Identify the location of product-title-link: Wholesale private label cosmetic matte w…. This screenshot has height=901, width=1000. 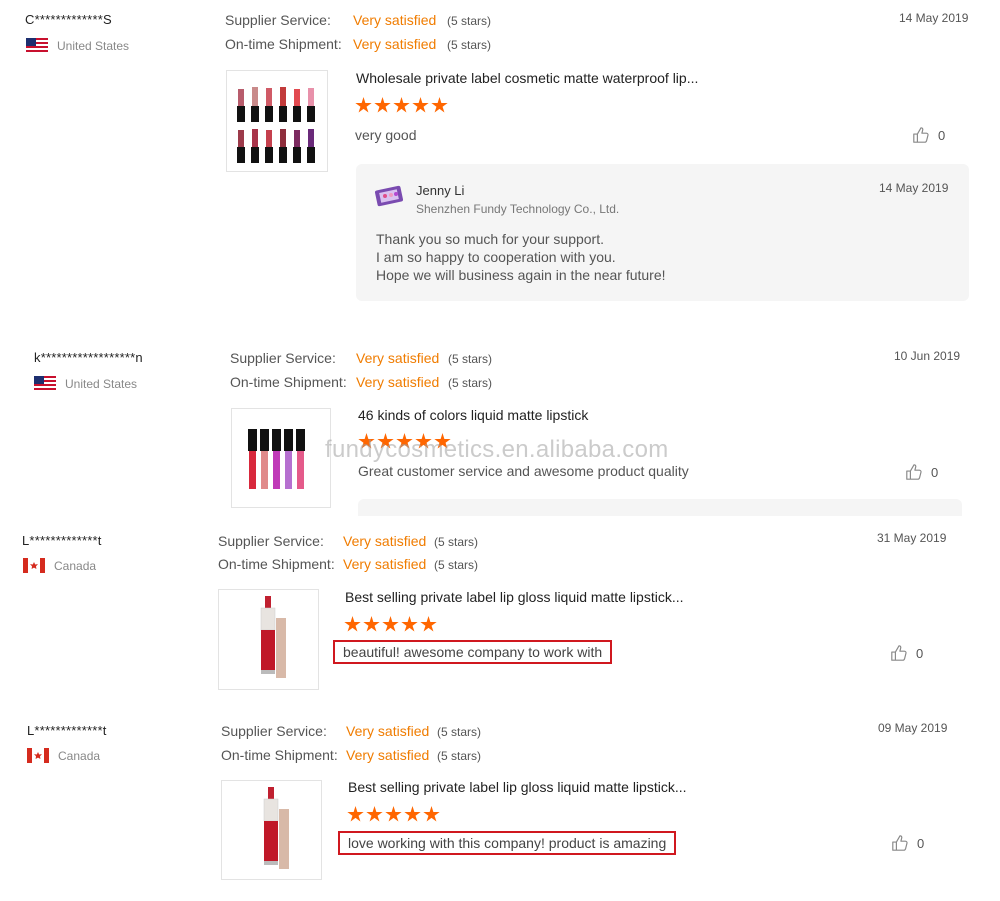
(527, 78).